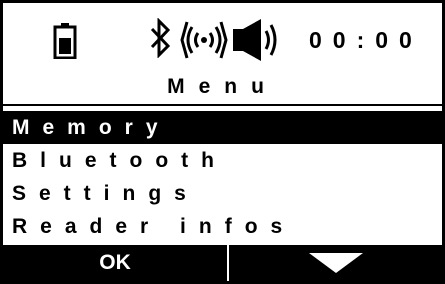 The width and height of the screenshot is (445, 284). I want to click on down-button, so click(335, 263).